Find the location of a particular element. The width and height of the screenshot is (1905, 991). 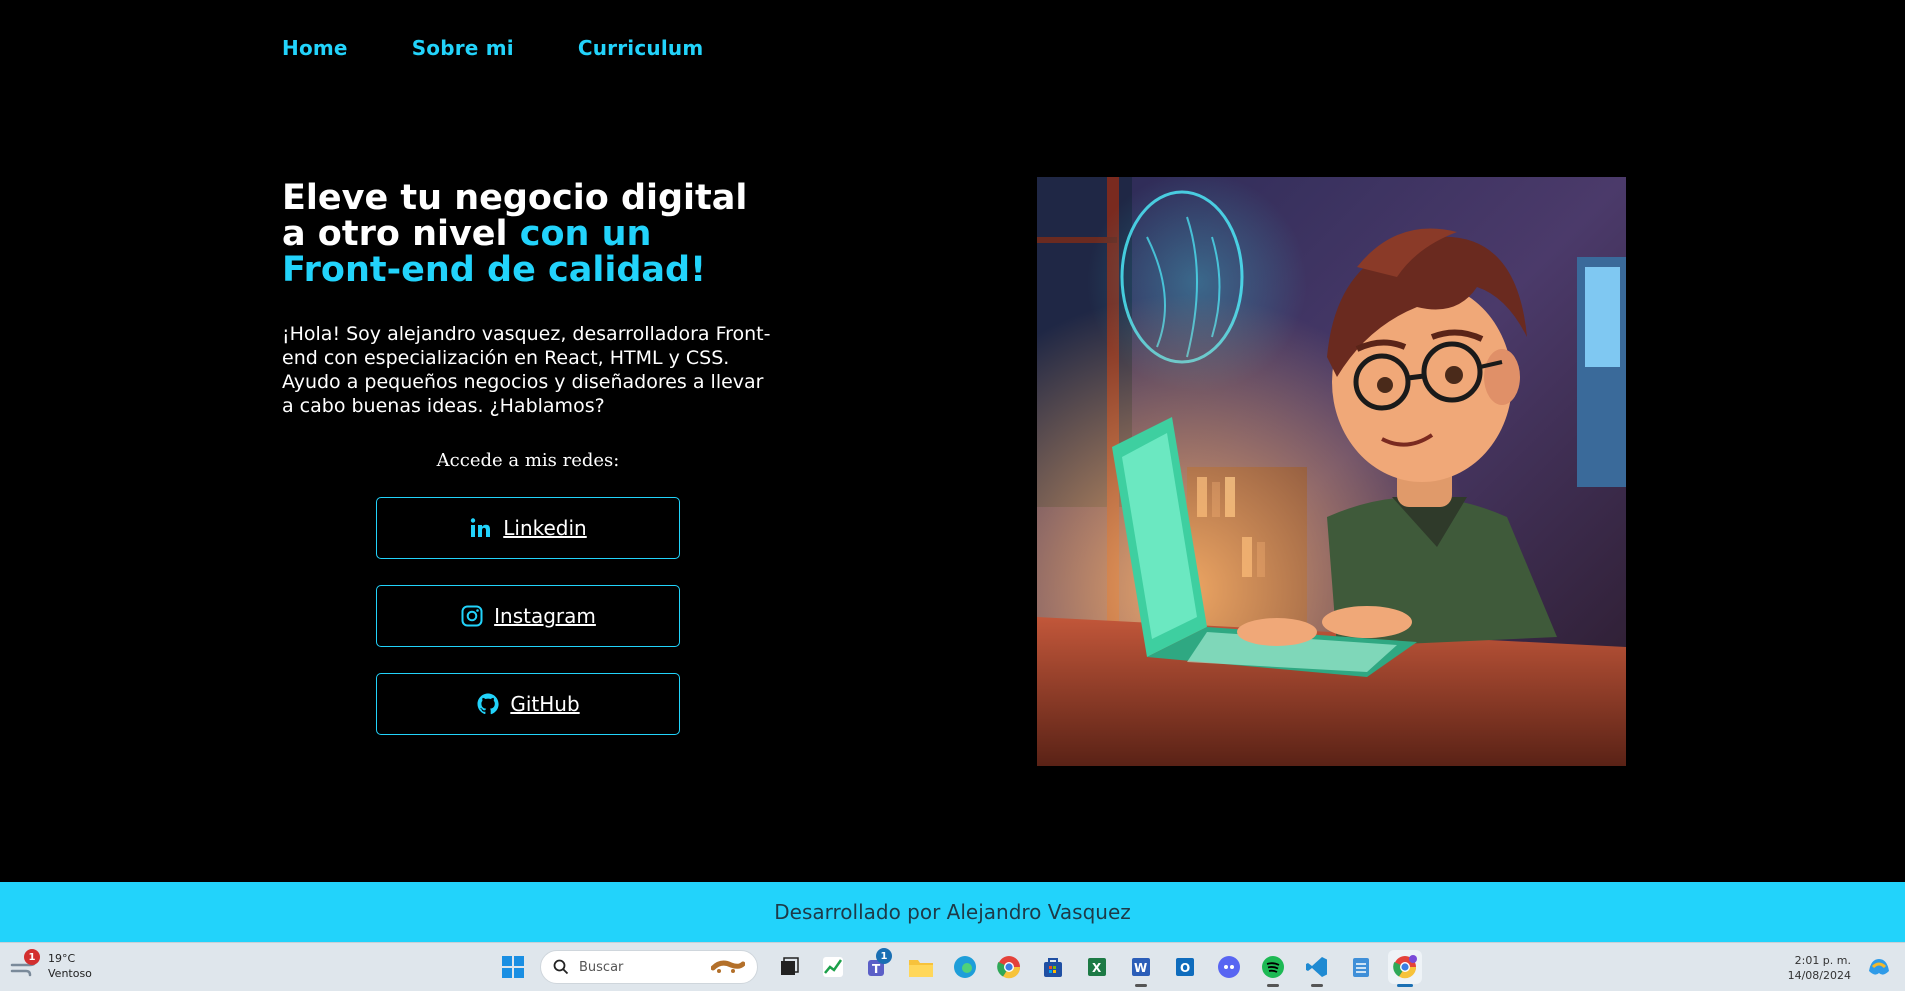

nav-link-home: Home is located at coordinates (315, 48).